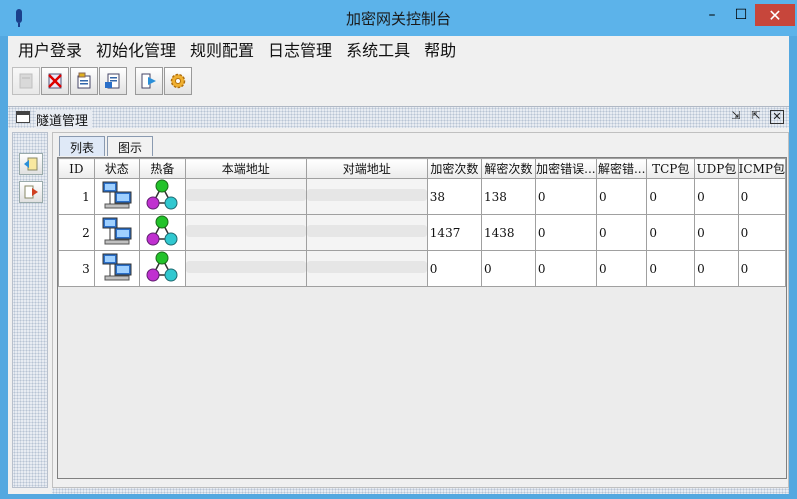  What do you see at coordinates (398, 18) in the screenshot?
I see `title-bar: 加密网关控制台 – ☐ ✕` at bounding box center [398, 18].